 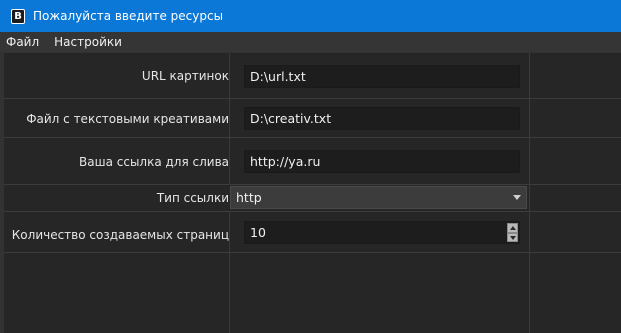 I want to click on form-row-pages: Количество создаваемых страниц 10, so click(x=312, y=232).